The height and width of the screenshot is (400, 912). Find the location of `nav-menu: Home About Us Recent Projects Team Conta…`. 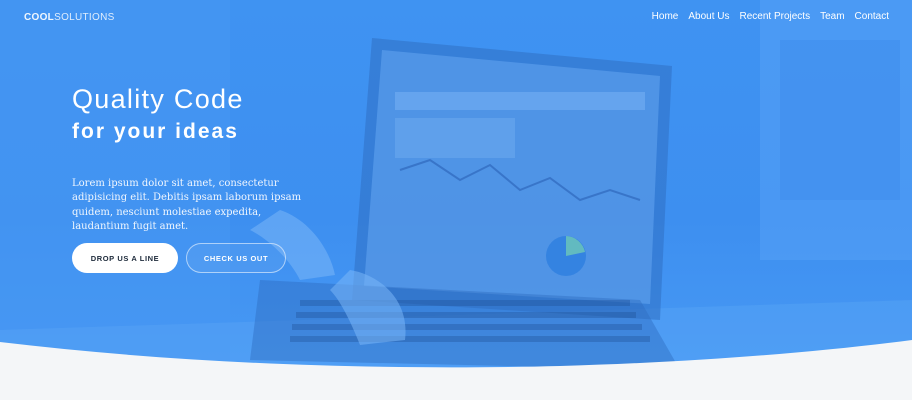

nav-menu: Home About Us Recent Projects Team Conta… is located at coordinates (770, 16).